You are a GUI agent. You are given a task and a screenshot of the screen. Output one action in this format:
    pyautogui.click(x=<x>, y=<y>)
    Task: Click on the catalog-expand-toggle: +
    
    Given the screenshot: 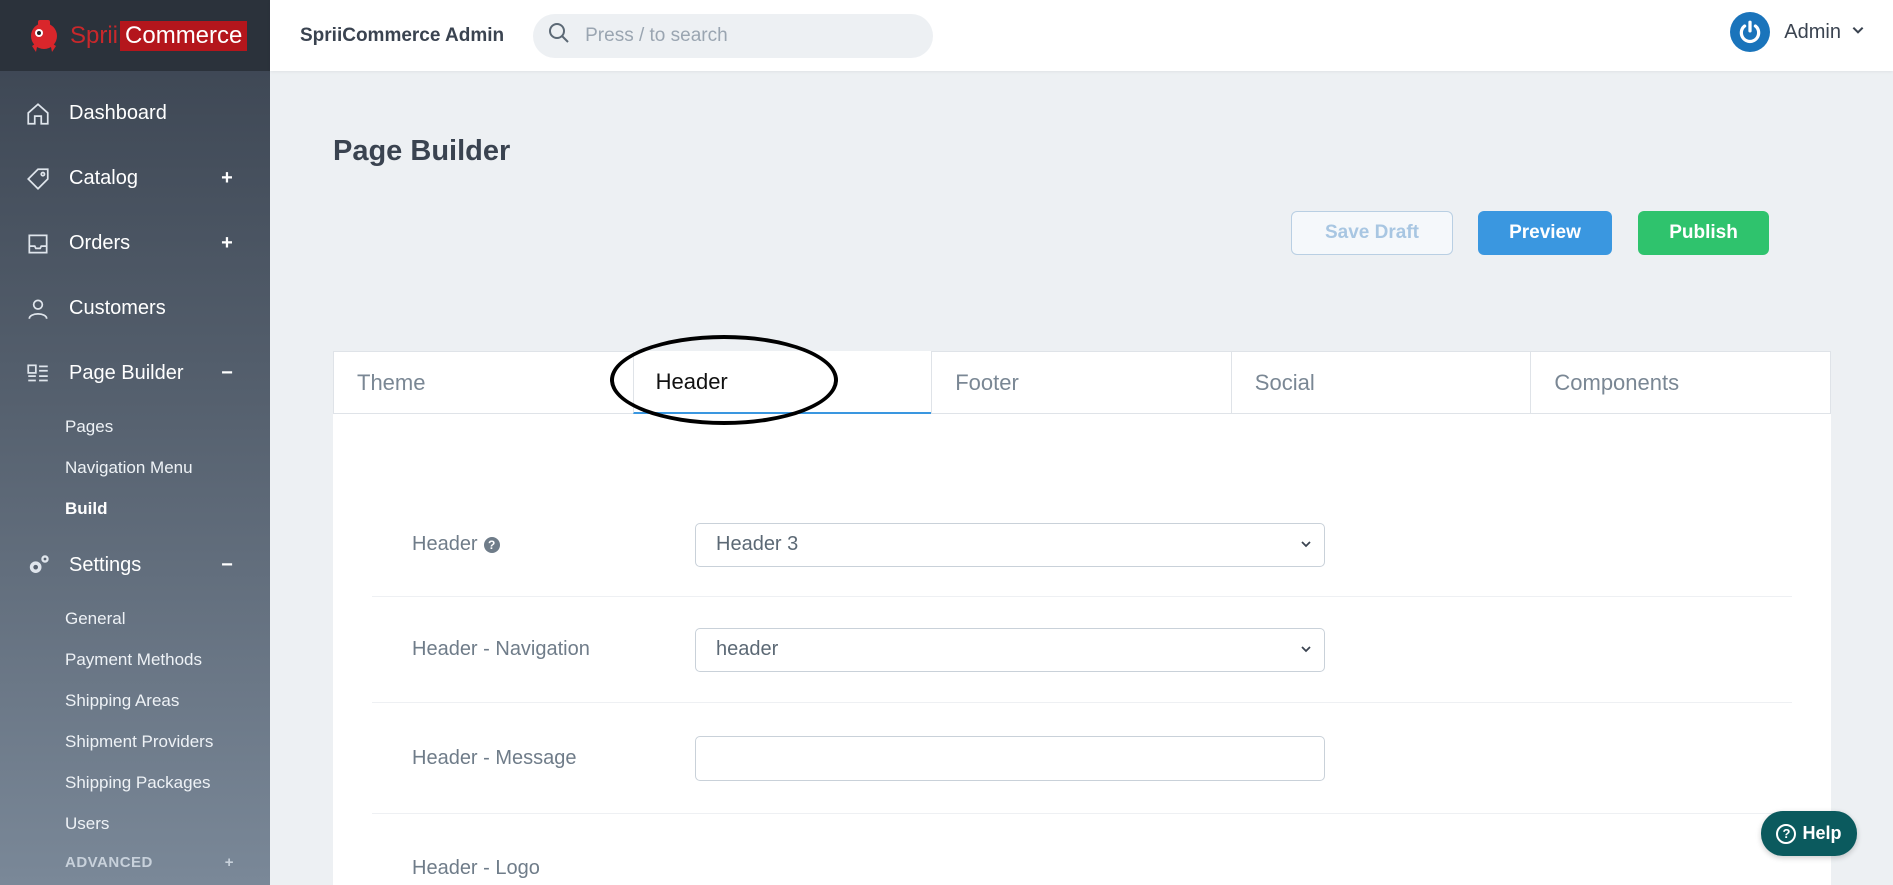 What is the action you would take?
    pyautogui.click(x=227, y=178)
    